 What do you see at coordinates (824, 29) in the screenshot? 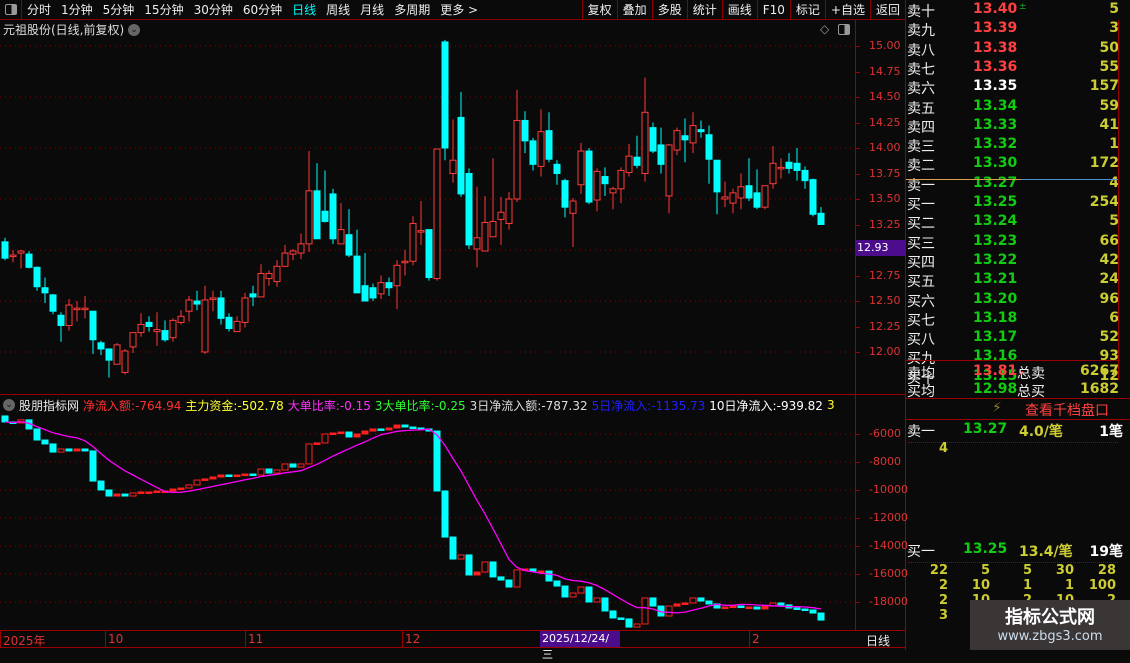
I see `diamond-icon: ◇` at bounding box center [824, 29].